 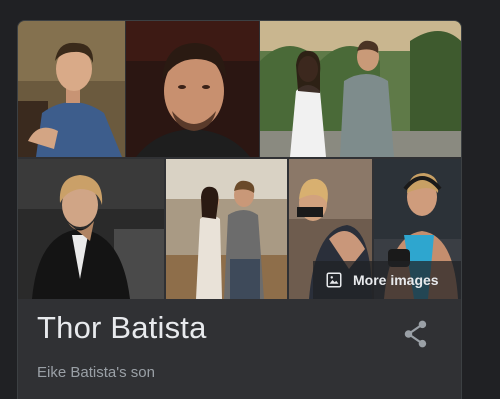 I want to click on photo-4-image, so click(x=91, y=229).